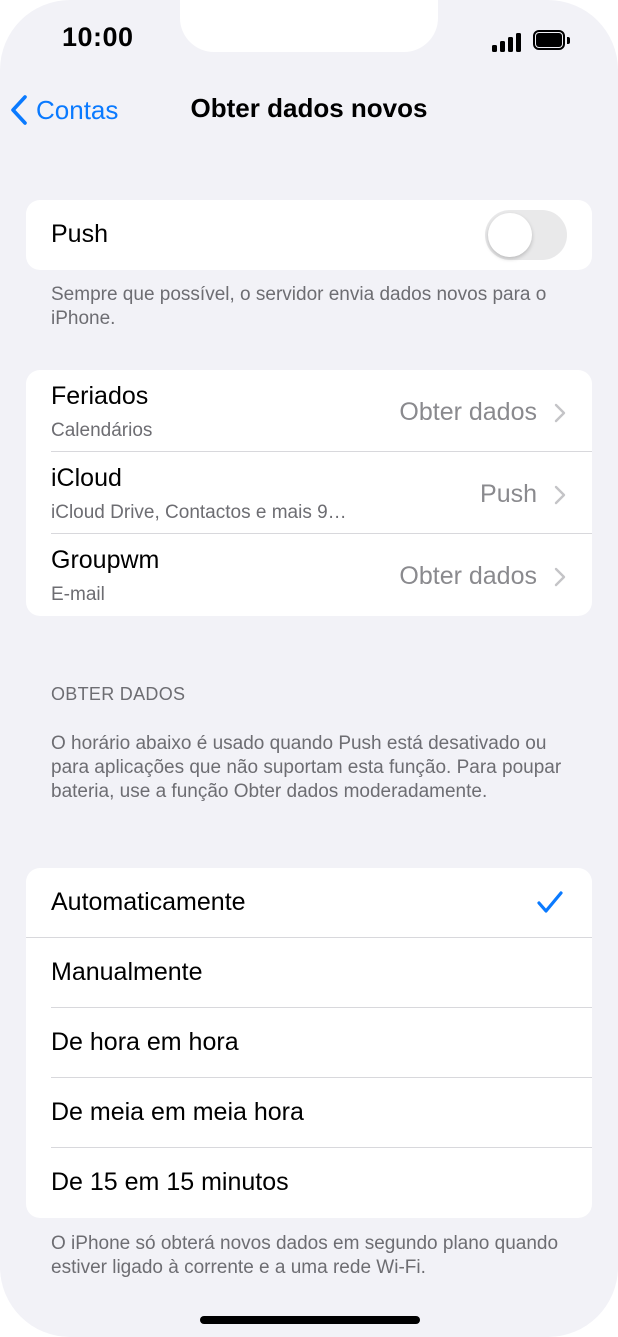 The height and width of the screenshot is (1337, 618). What do you see at coordinates (79, 234) in the screenshot?
I see `push-label: Push` at bounding box center [79, 234].